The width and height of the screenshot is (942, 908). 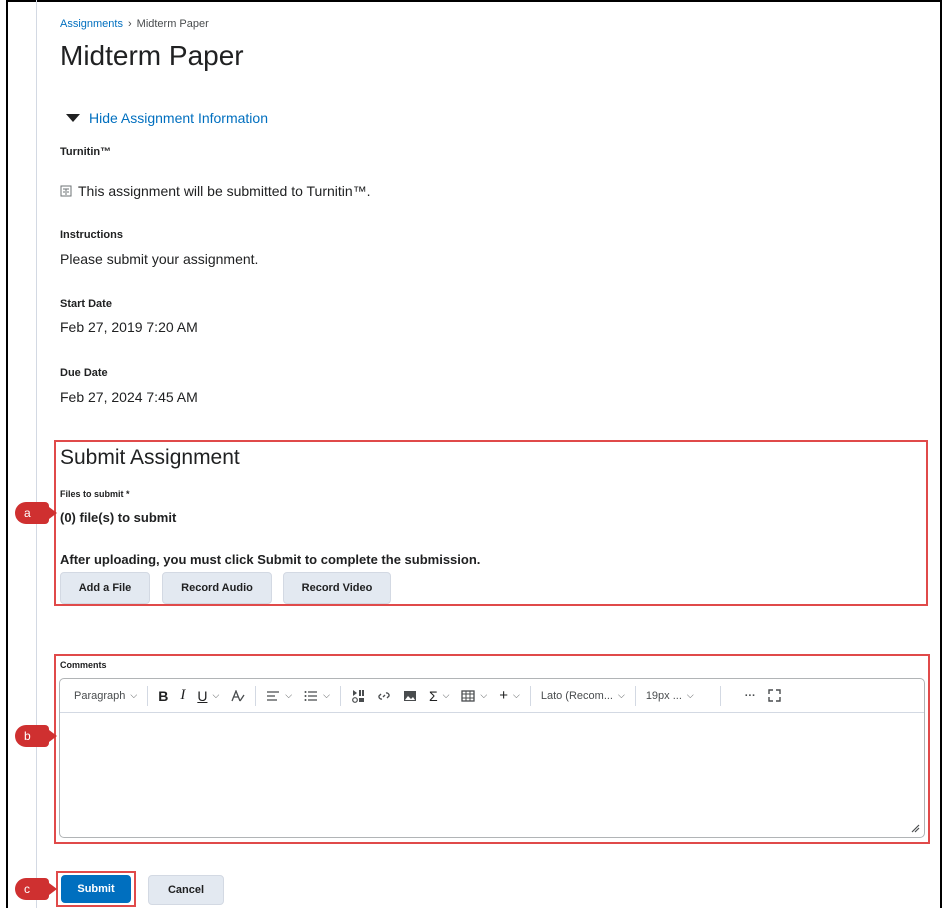 What do you see at coordinates (86, 152) in the screenshot?
I see `turnitin-label: Turnitin™` at bounding box center [86, 152].